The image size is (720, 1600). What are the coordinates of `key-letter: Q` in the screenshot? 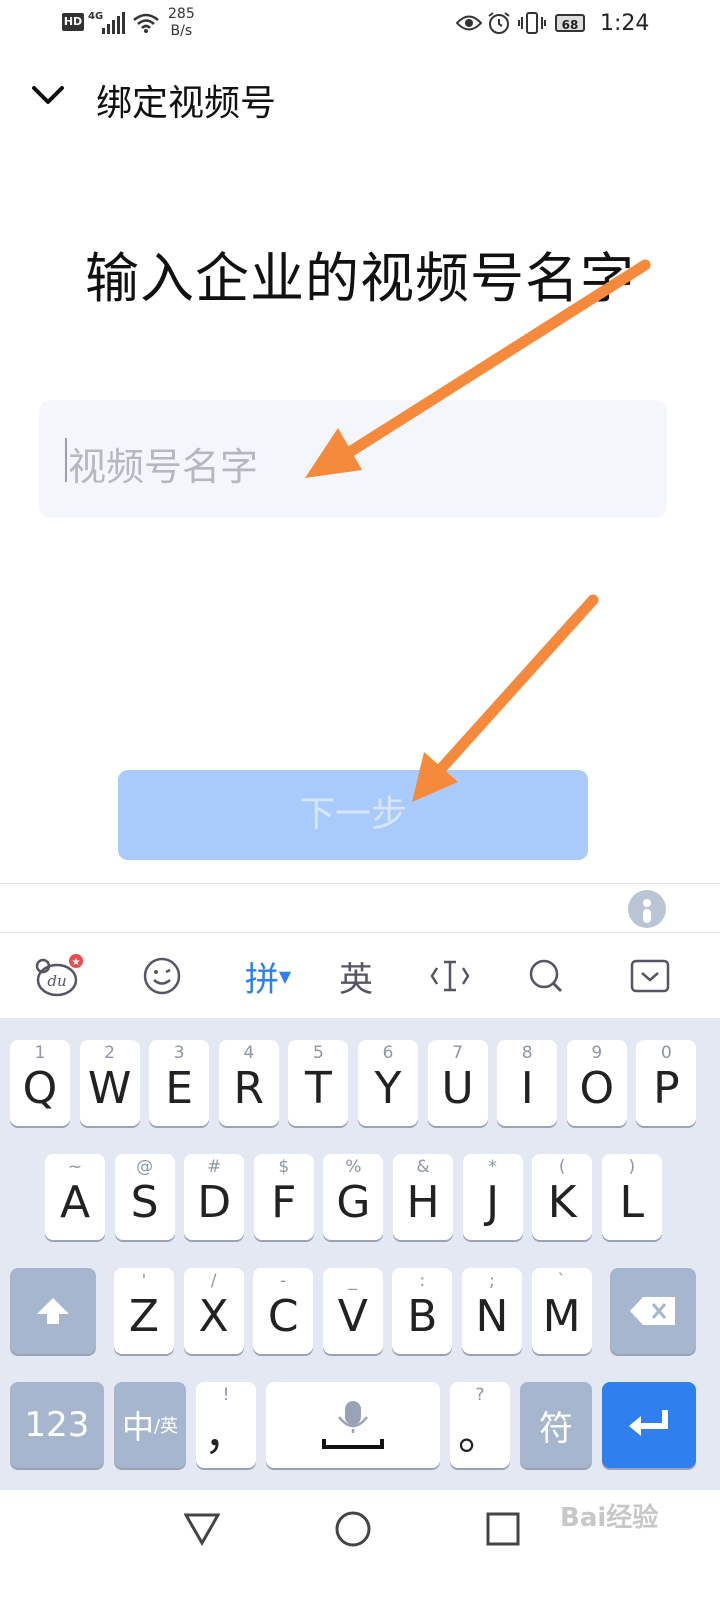 It's located at (40, 1088).